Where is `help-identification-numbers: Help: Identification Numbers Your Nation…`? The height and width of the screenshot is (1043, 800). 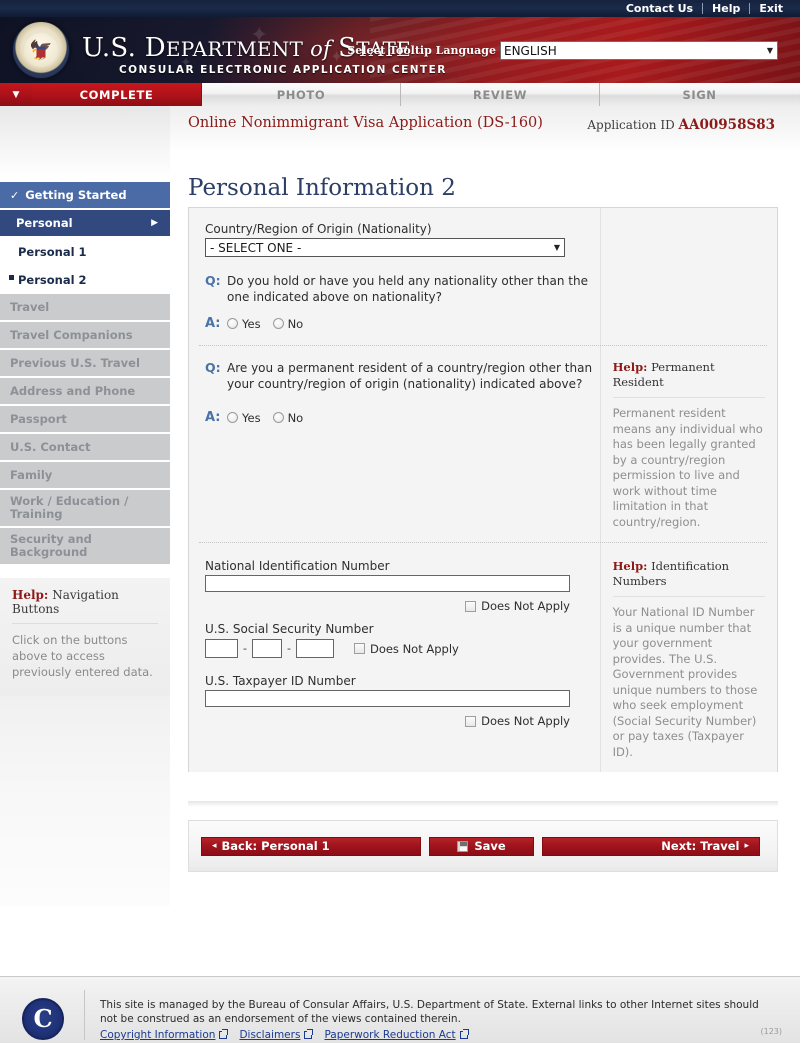 help-identification-numbers: Help: Identification Numbers Your Nation… is located at coordinates (688, 657).